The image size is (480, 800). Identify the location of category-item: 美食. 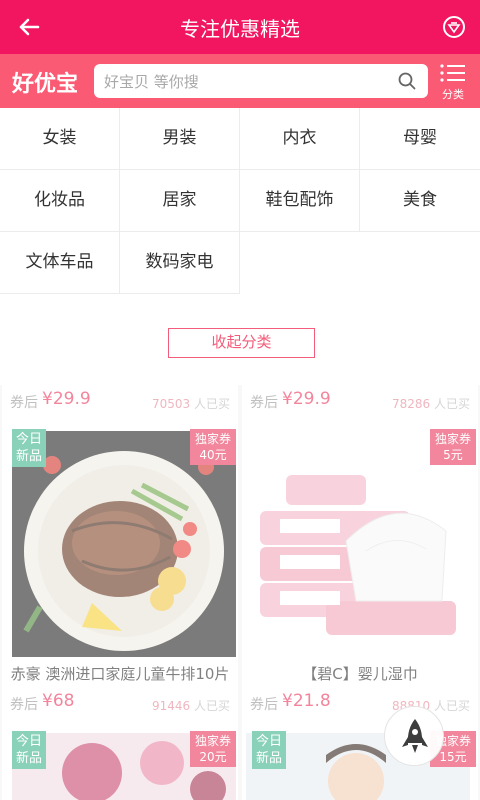
(420, 201).